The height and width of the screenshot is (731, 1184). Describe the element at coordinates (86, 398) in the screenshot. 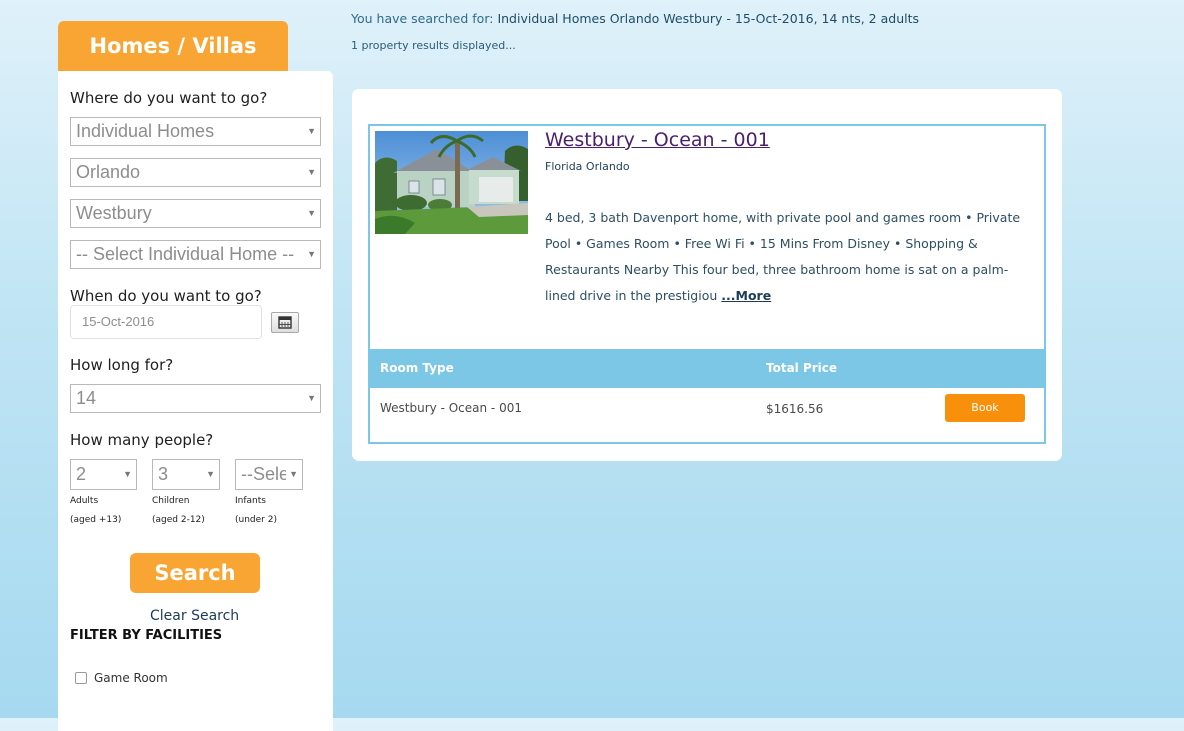

I see `nights-select-value: 14` at that location.